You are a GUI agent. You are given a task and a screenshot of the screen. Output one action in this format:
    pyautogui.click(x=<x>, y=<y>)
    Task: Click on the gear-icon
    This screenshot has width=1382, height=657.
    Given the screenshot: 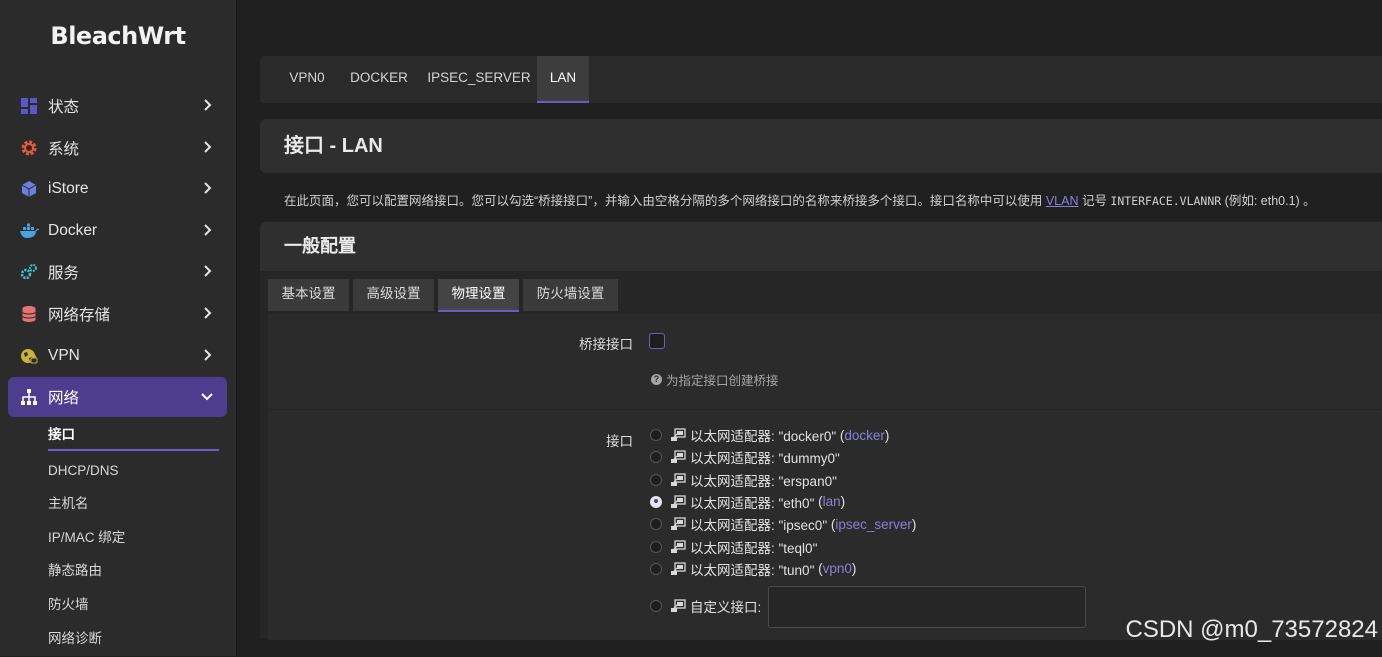 What is the action you would take?
    pyautogui.click(x=29, y=148)
    